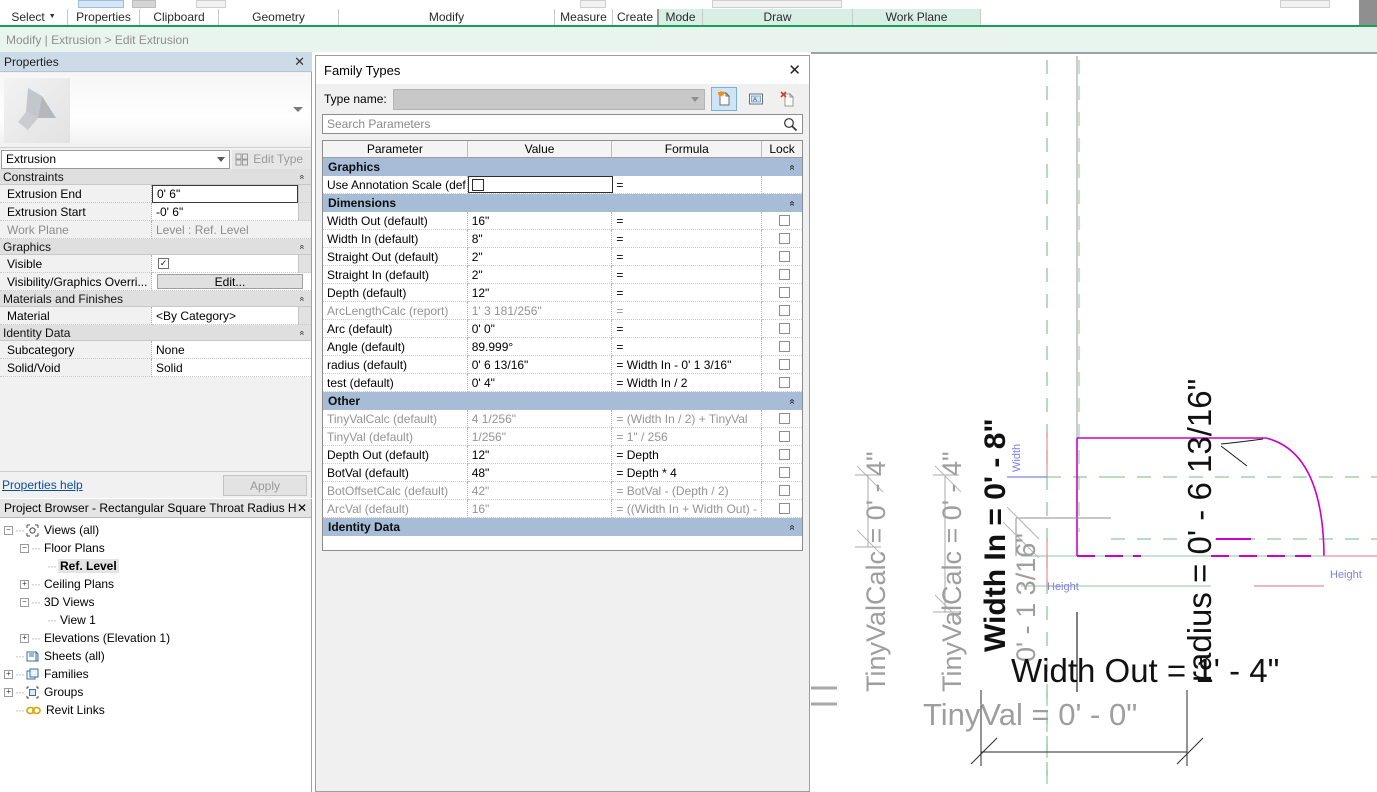 Image resolution: width=1377 pixels, height=792 pixels. Describe the element at coordinates (155, 333) in the screenshot. I see `properties-group-header: Identity Data «` at that location.